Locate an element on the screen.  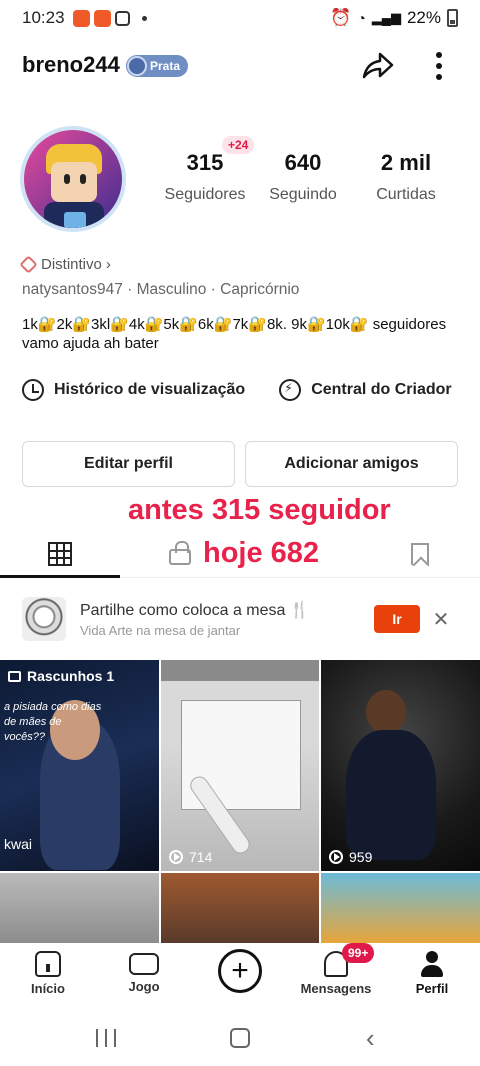
view-history-link: Histórico de visualização is located at coordinates (133, 390).